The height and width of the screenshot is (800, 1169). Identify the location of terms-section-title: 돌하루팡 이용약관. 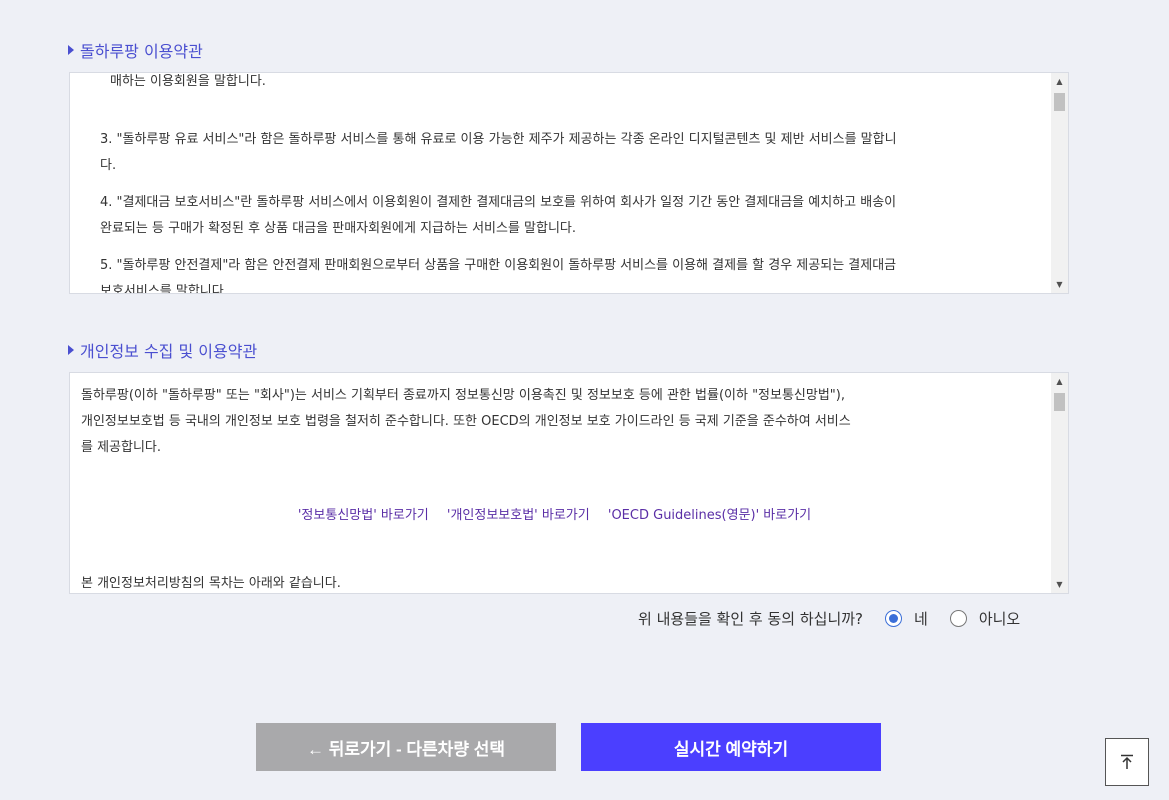
(135, 50).